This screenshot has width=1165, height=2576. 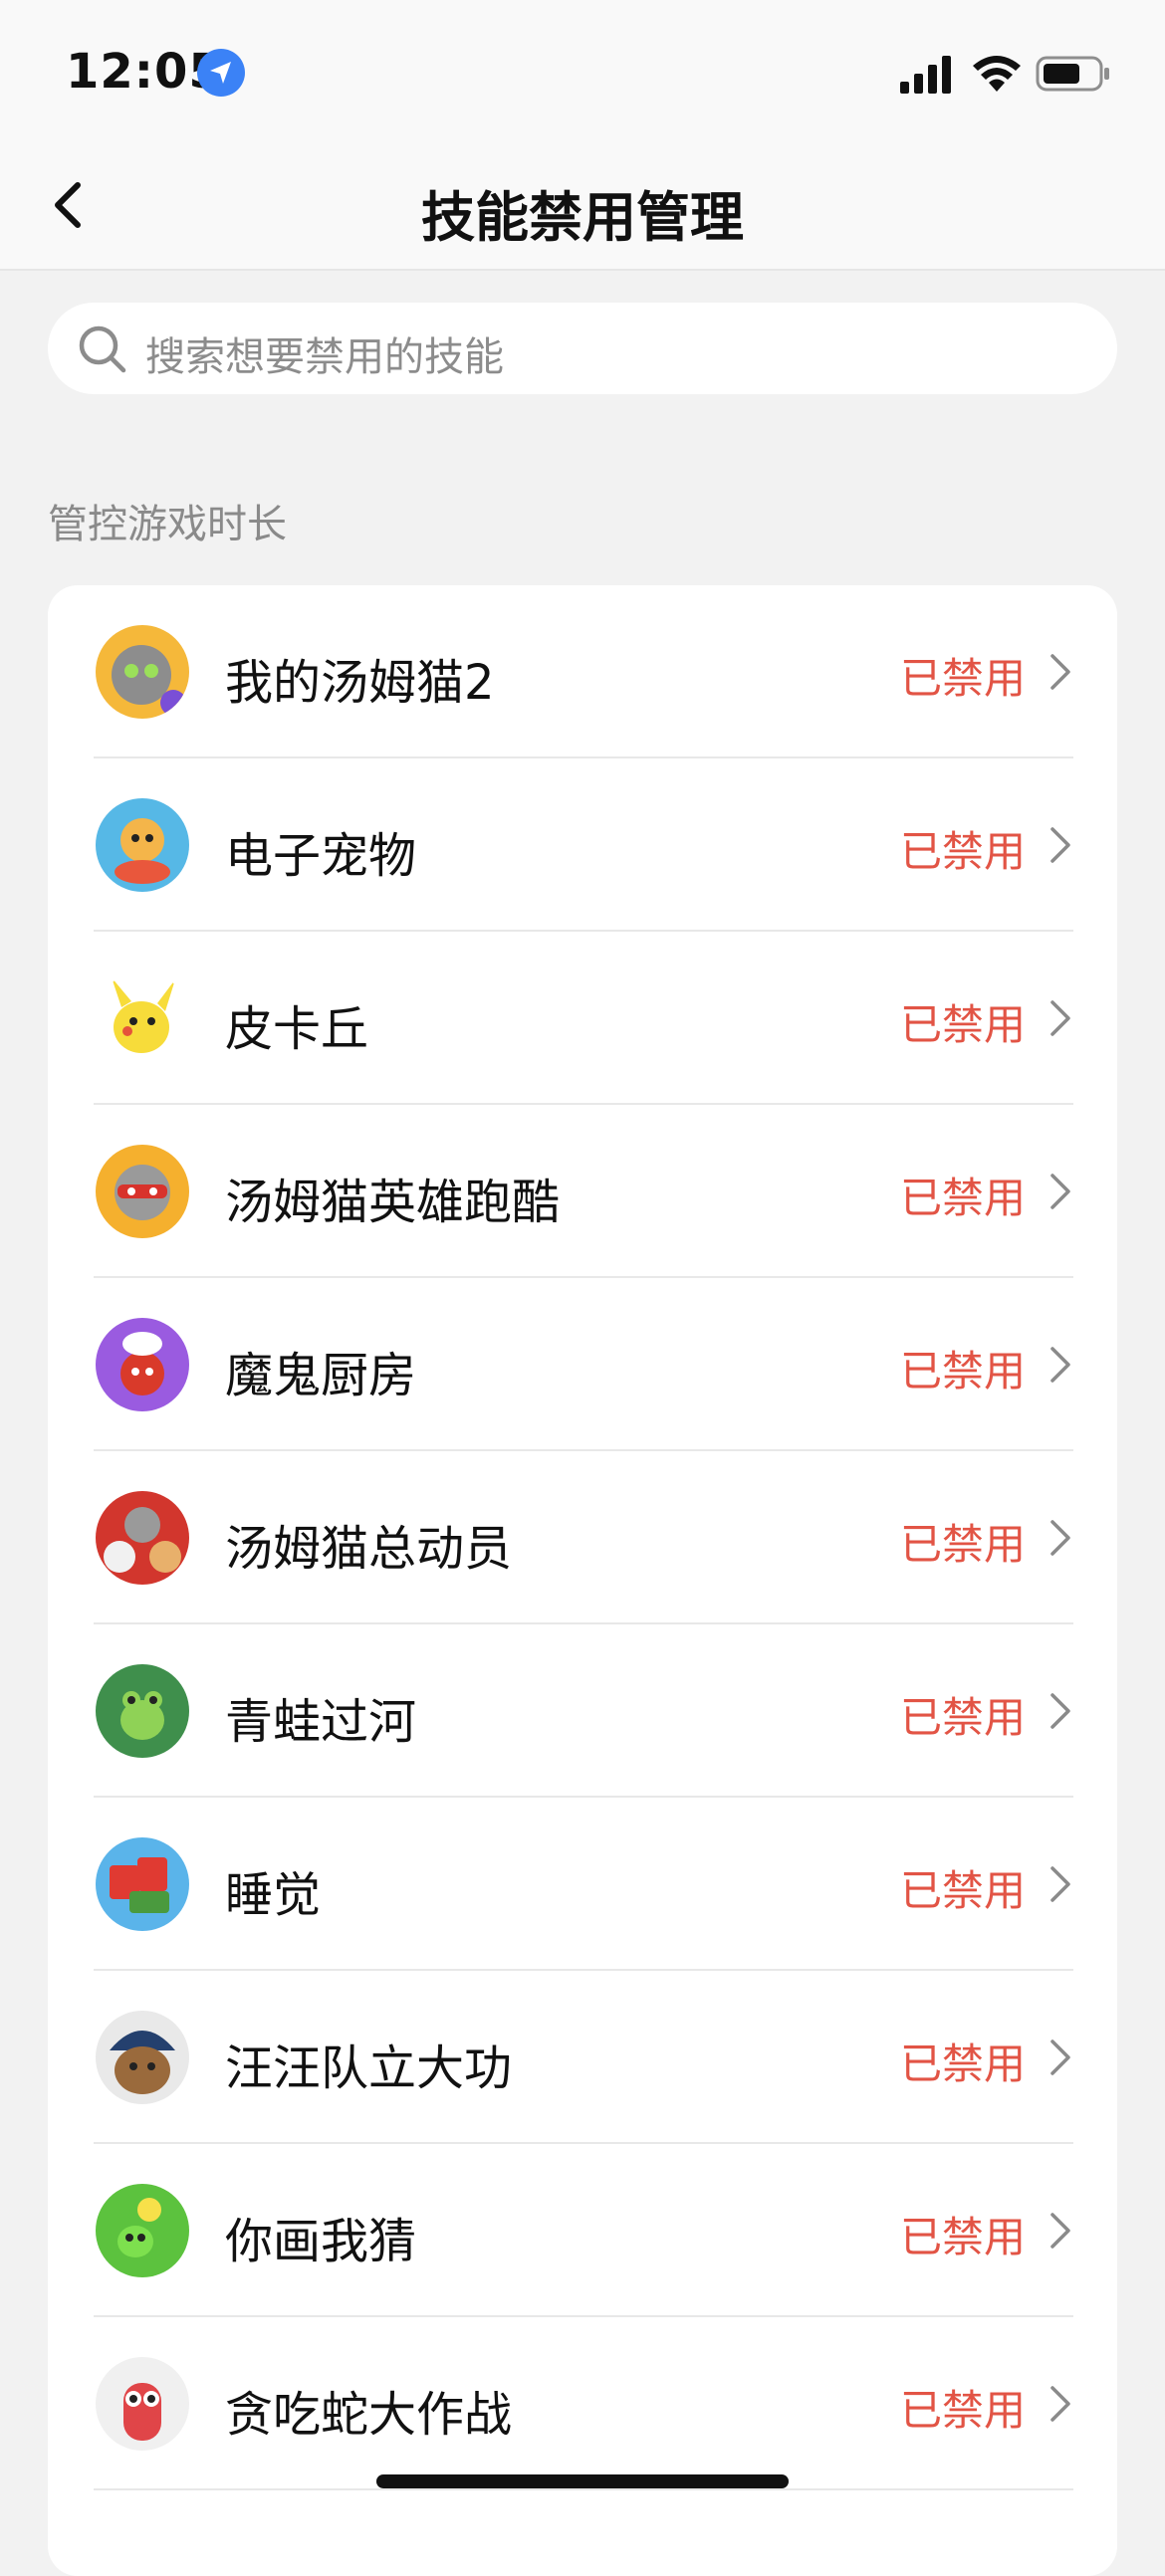 What do you see at coordinates (142, 1191) in the screenshot?
I see `tom-hero-dash-icon` at bounding box center [142, 1191].